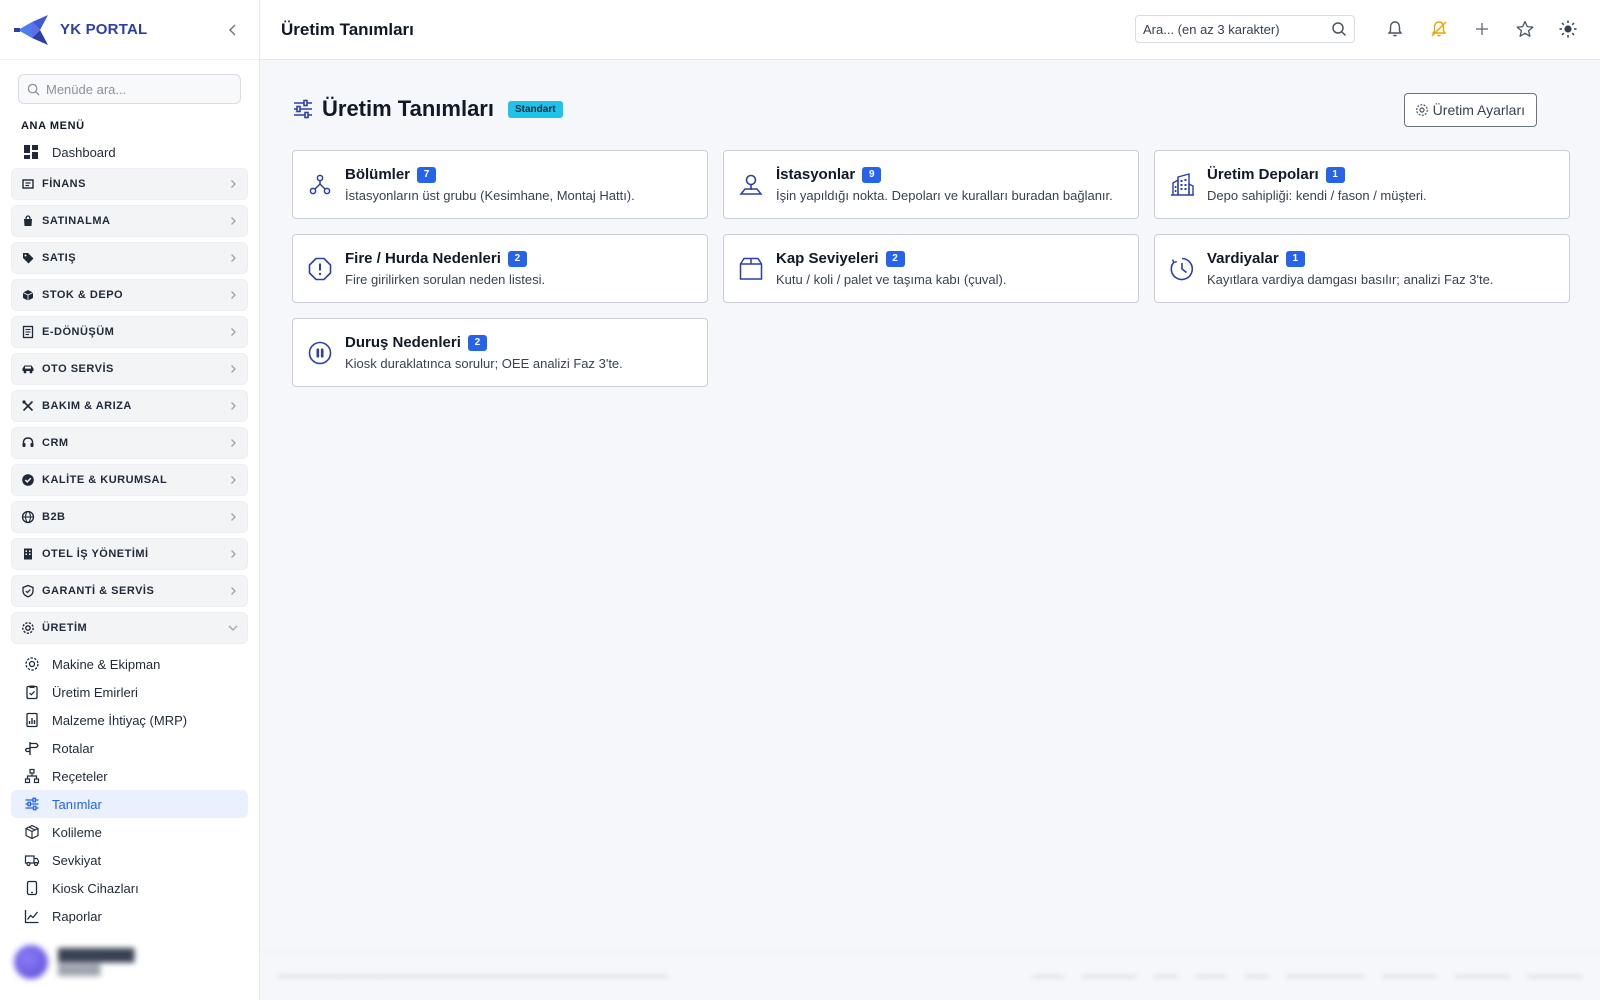  What do you see at coordinates (129, 888) in the screenshot?
I see `sidebar-item-kiosk-cihazlari: Kiosk Cihazları` at bounding box center [129, 888].